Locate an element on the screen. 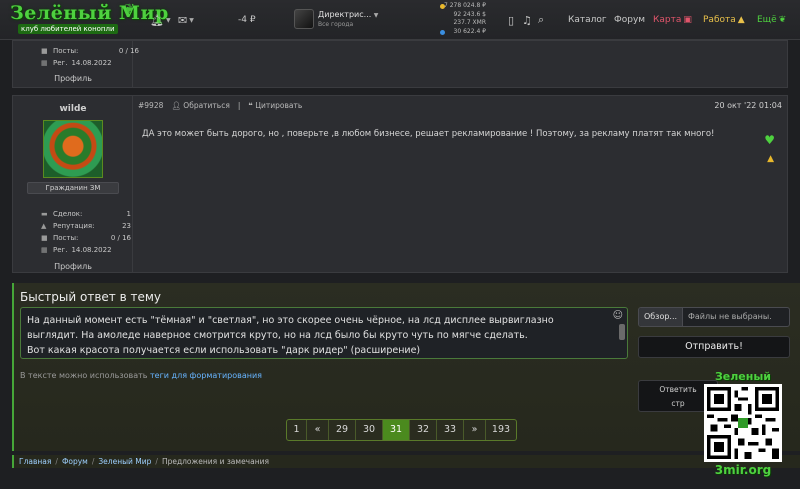 The width and height of the screenshot is (800, 489). phone-button: ▯ is located at coordinates (511, 20).